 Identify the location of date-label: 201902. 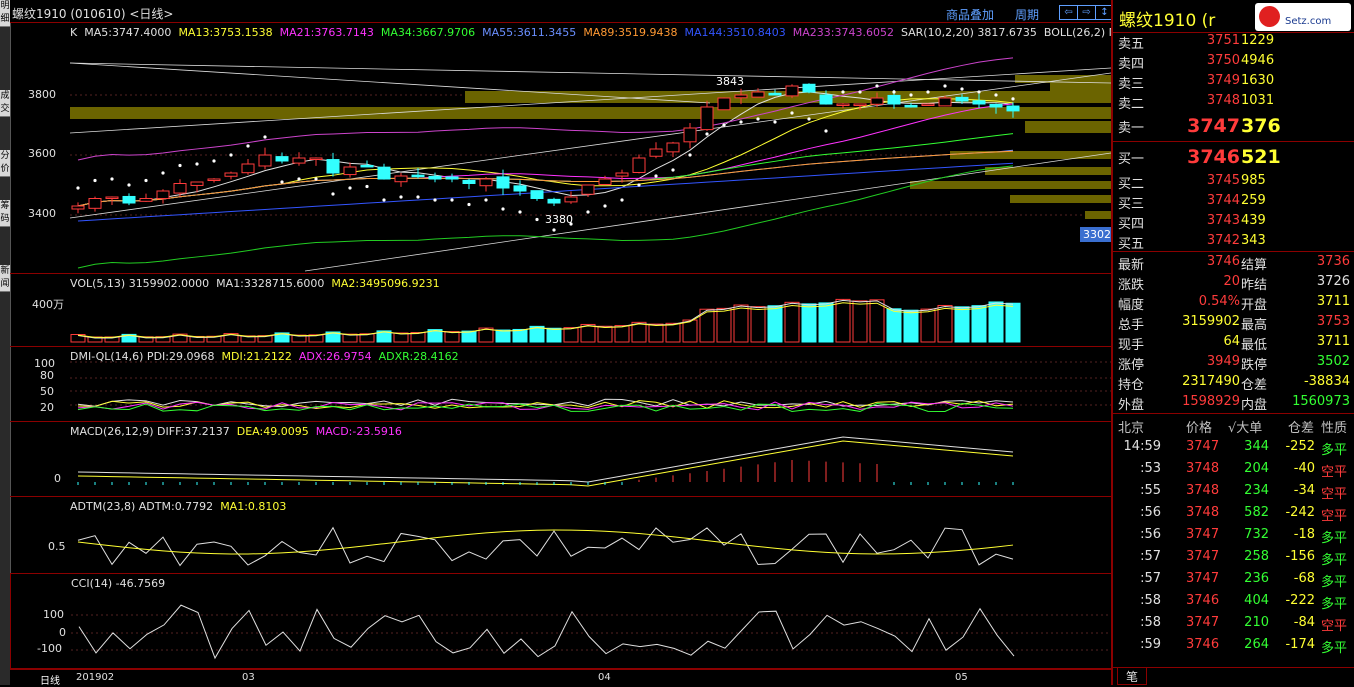
(95, 677).